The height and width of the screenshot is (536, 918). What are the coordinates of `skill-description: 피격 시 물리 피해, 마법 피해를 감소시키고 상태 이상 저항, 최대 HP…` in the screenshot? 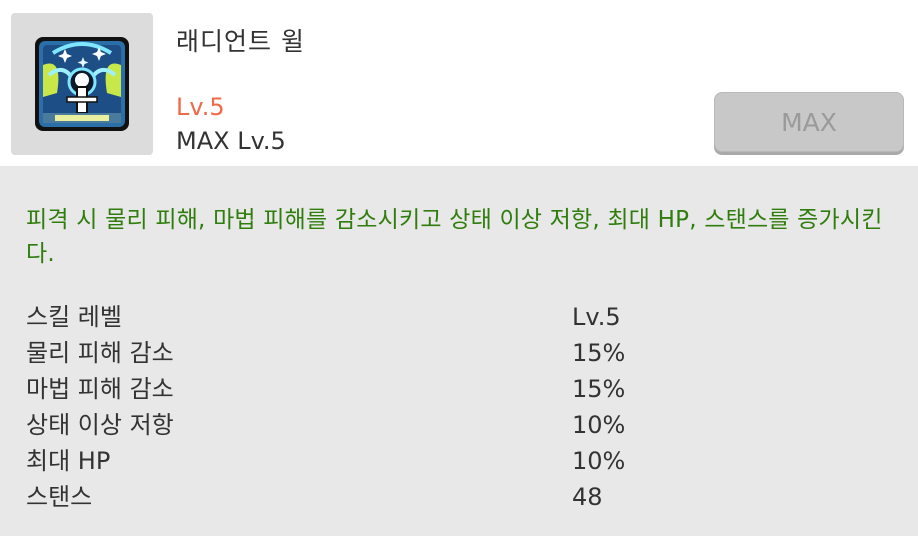 It's located at (454, 237).